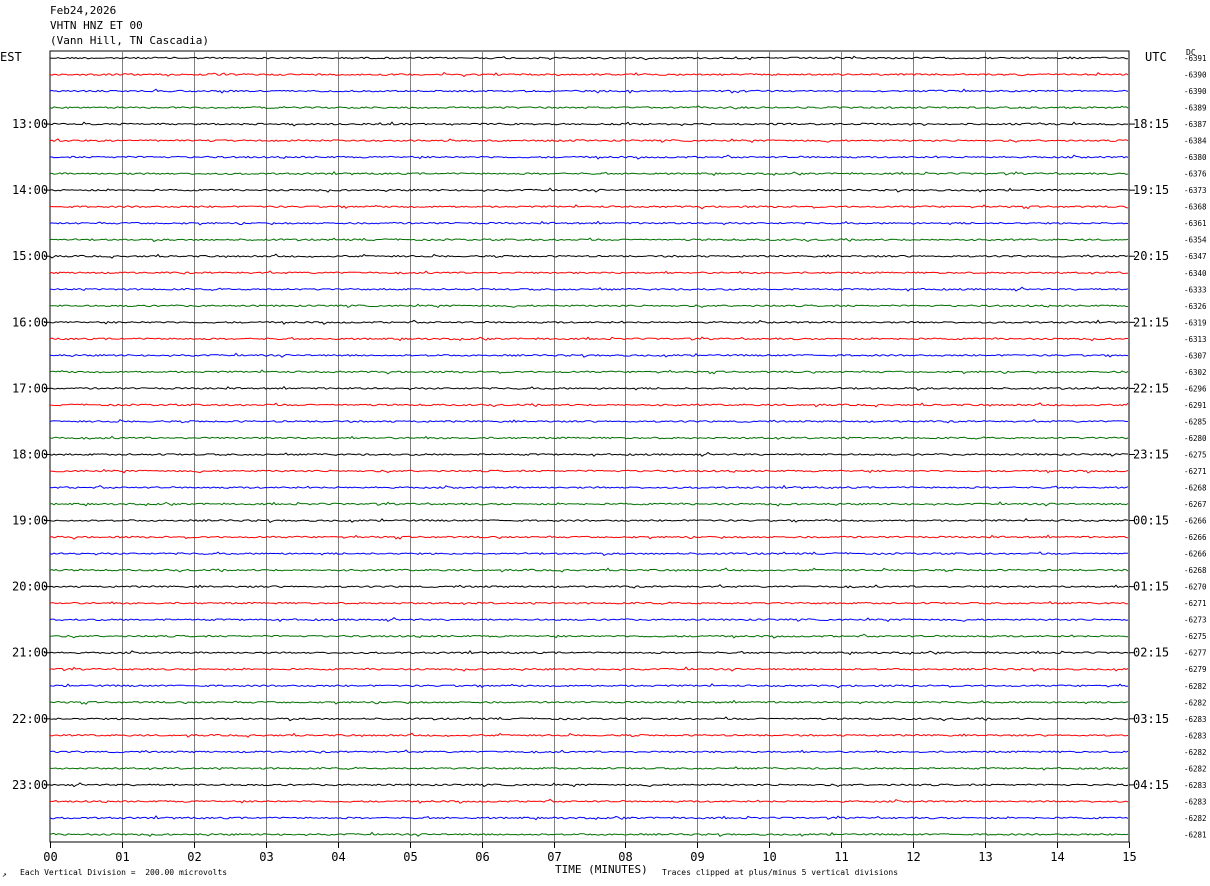  What do you see at coordinates (1195, 587) in the screenshot?
I see `dc-offset-label: -6270` at bounding box center [1195, 587].